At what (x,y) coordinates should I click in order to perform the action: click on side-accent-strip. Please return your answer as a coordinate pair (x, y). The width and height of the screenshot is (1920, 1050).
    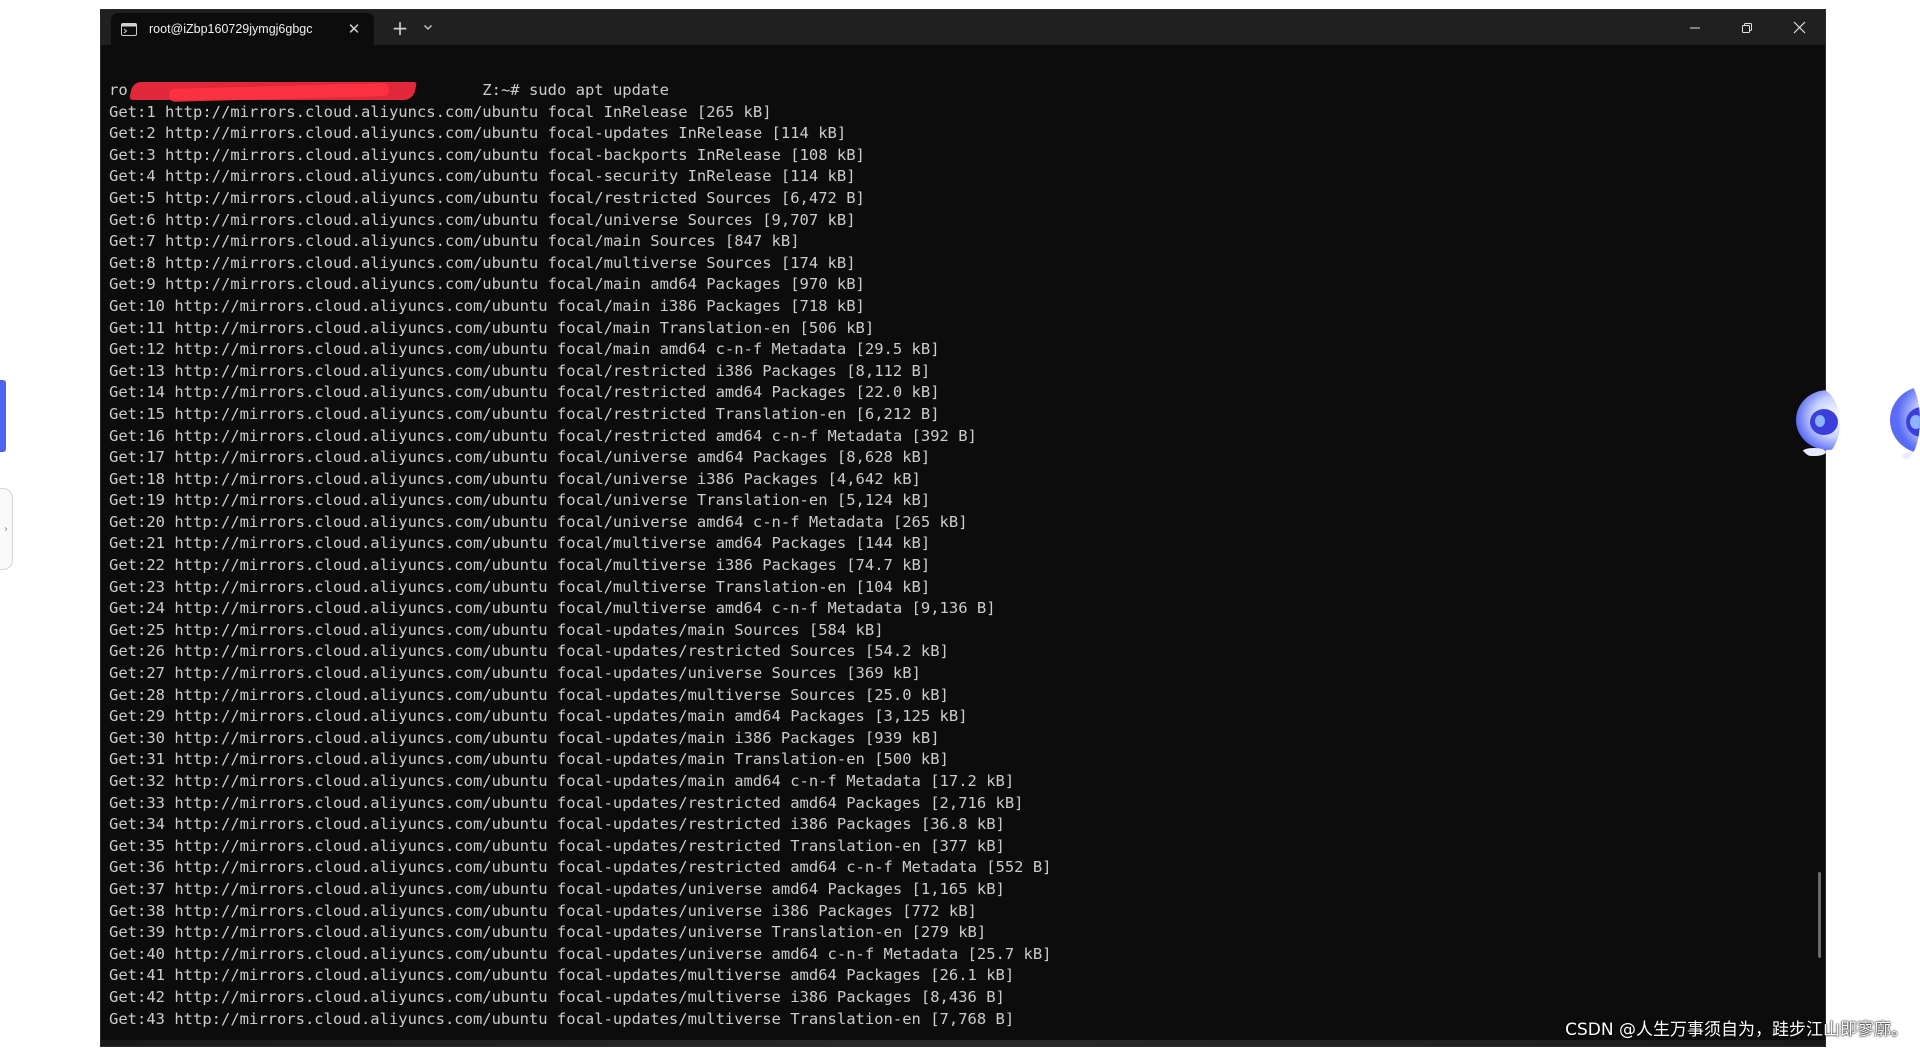
    Looking at the image, I should click on (3, 416).